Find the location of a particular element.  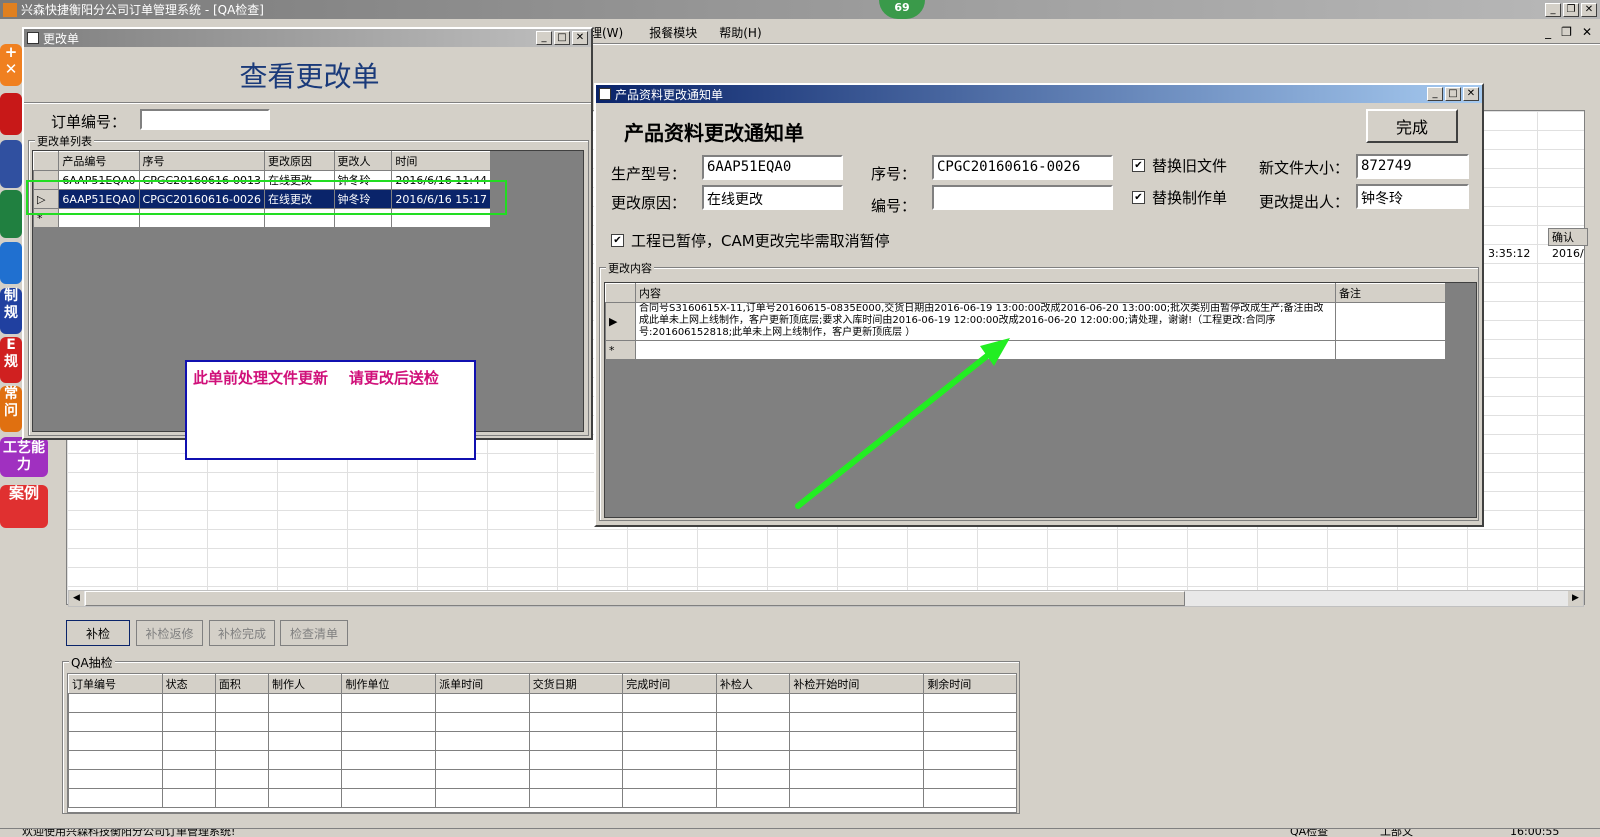

arrow-head is located at coordinates (995, 352).